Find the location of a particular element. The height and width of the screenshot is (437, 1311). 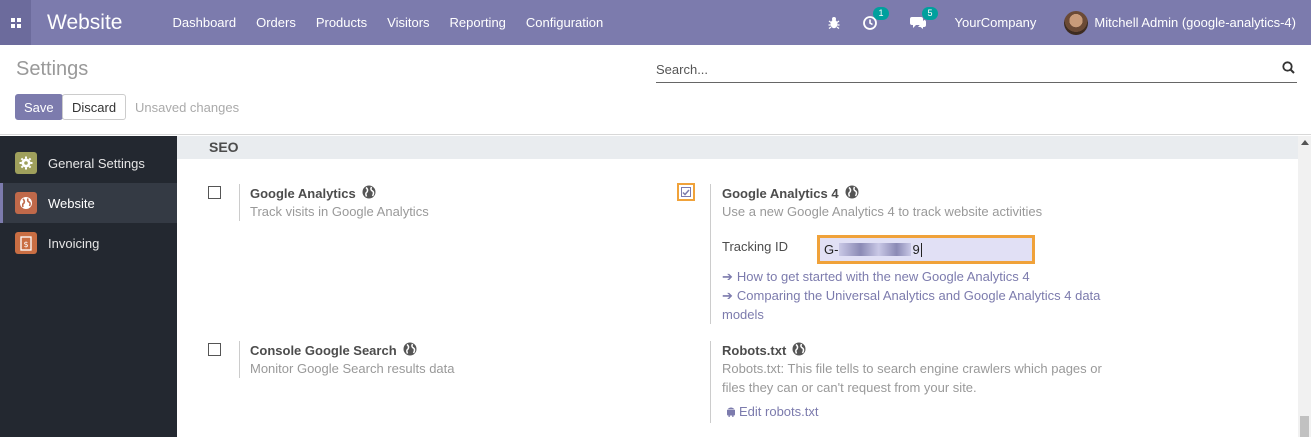

redacted-value is located at coordinates (875, 249).